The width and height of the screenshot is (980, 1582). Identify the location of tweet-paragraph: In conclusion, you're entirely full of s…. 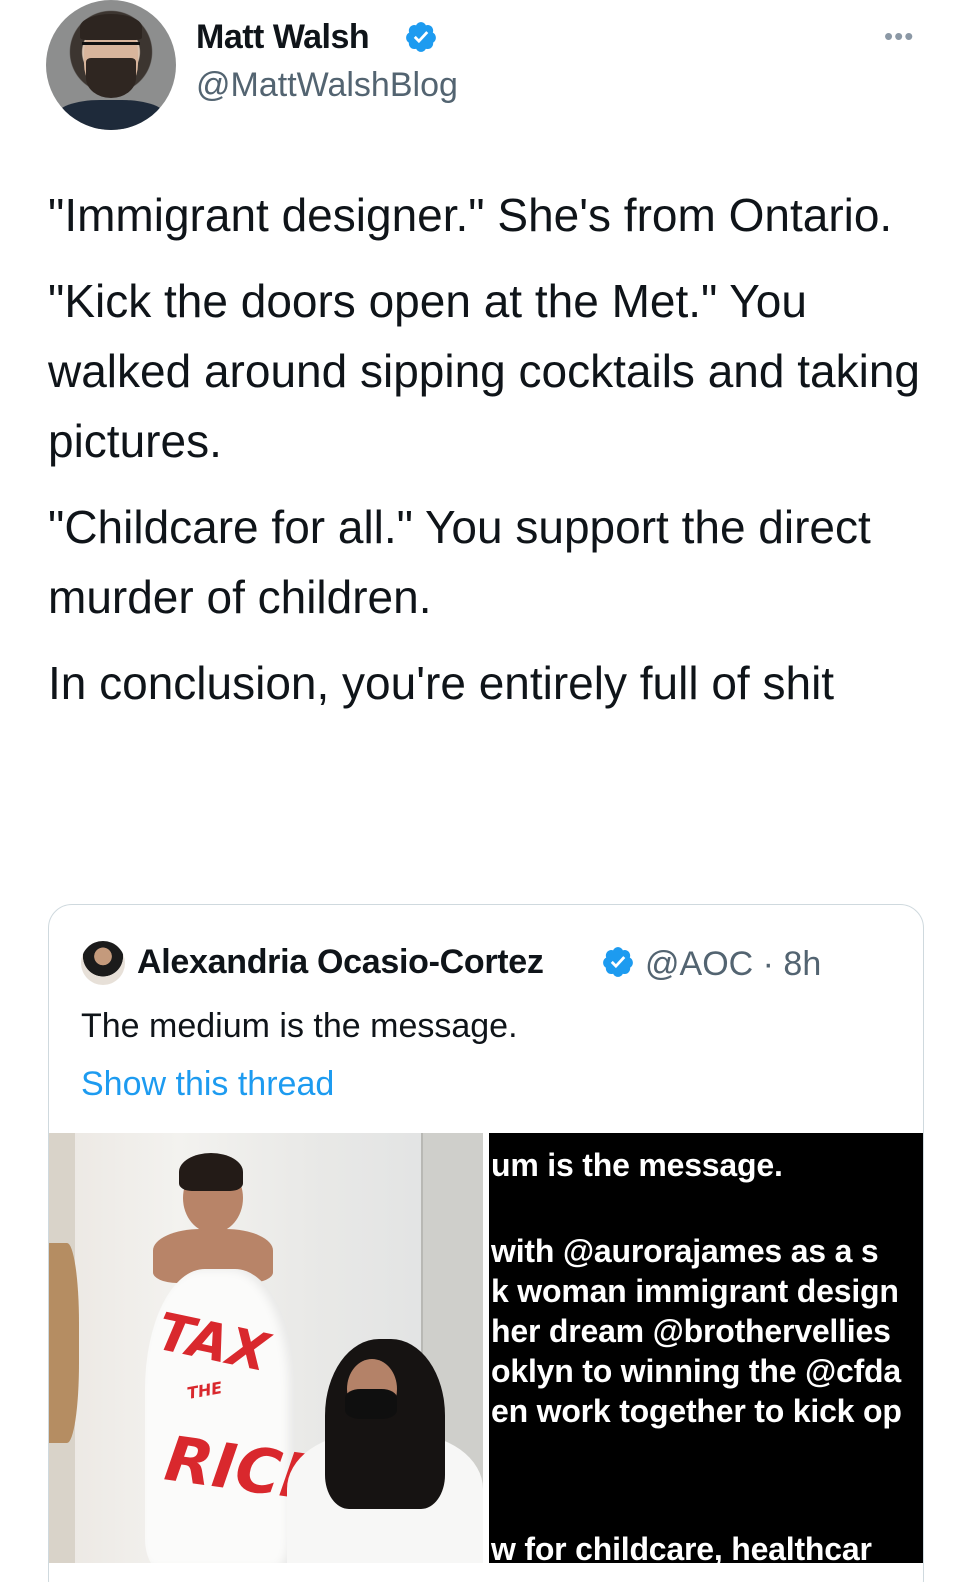
(441, 683).